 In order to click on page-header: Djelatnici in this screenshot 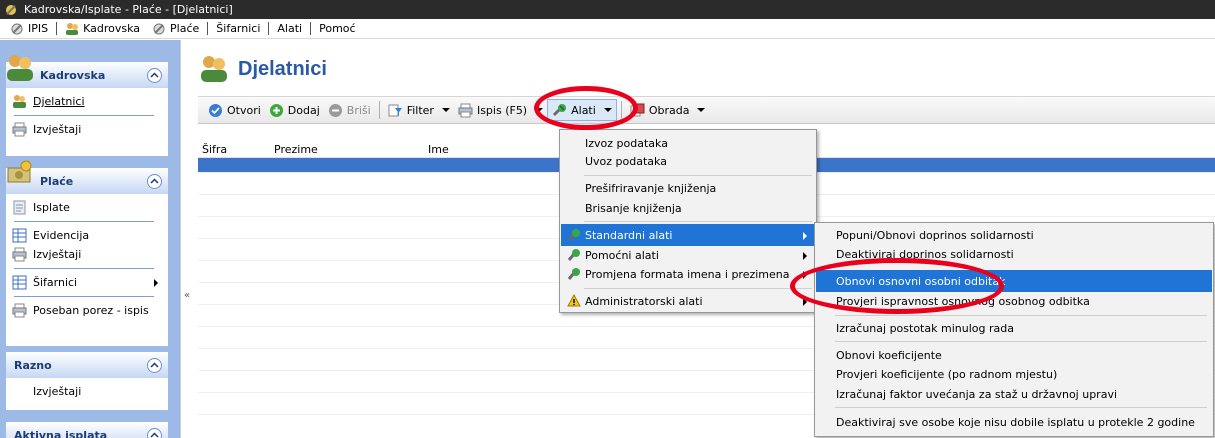, I will do `click(262, 69)`.